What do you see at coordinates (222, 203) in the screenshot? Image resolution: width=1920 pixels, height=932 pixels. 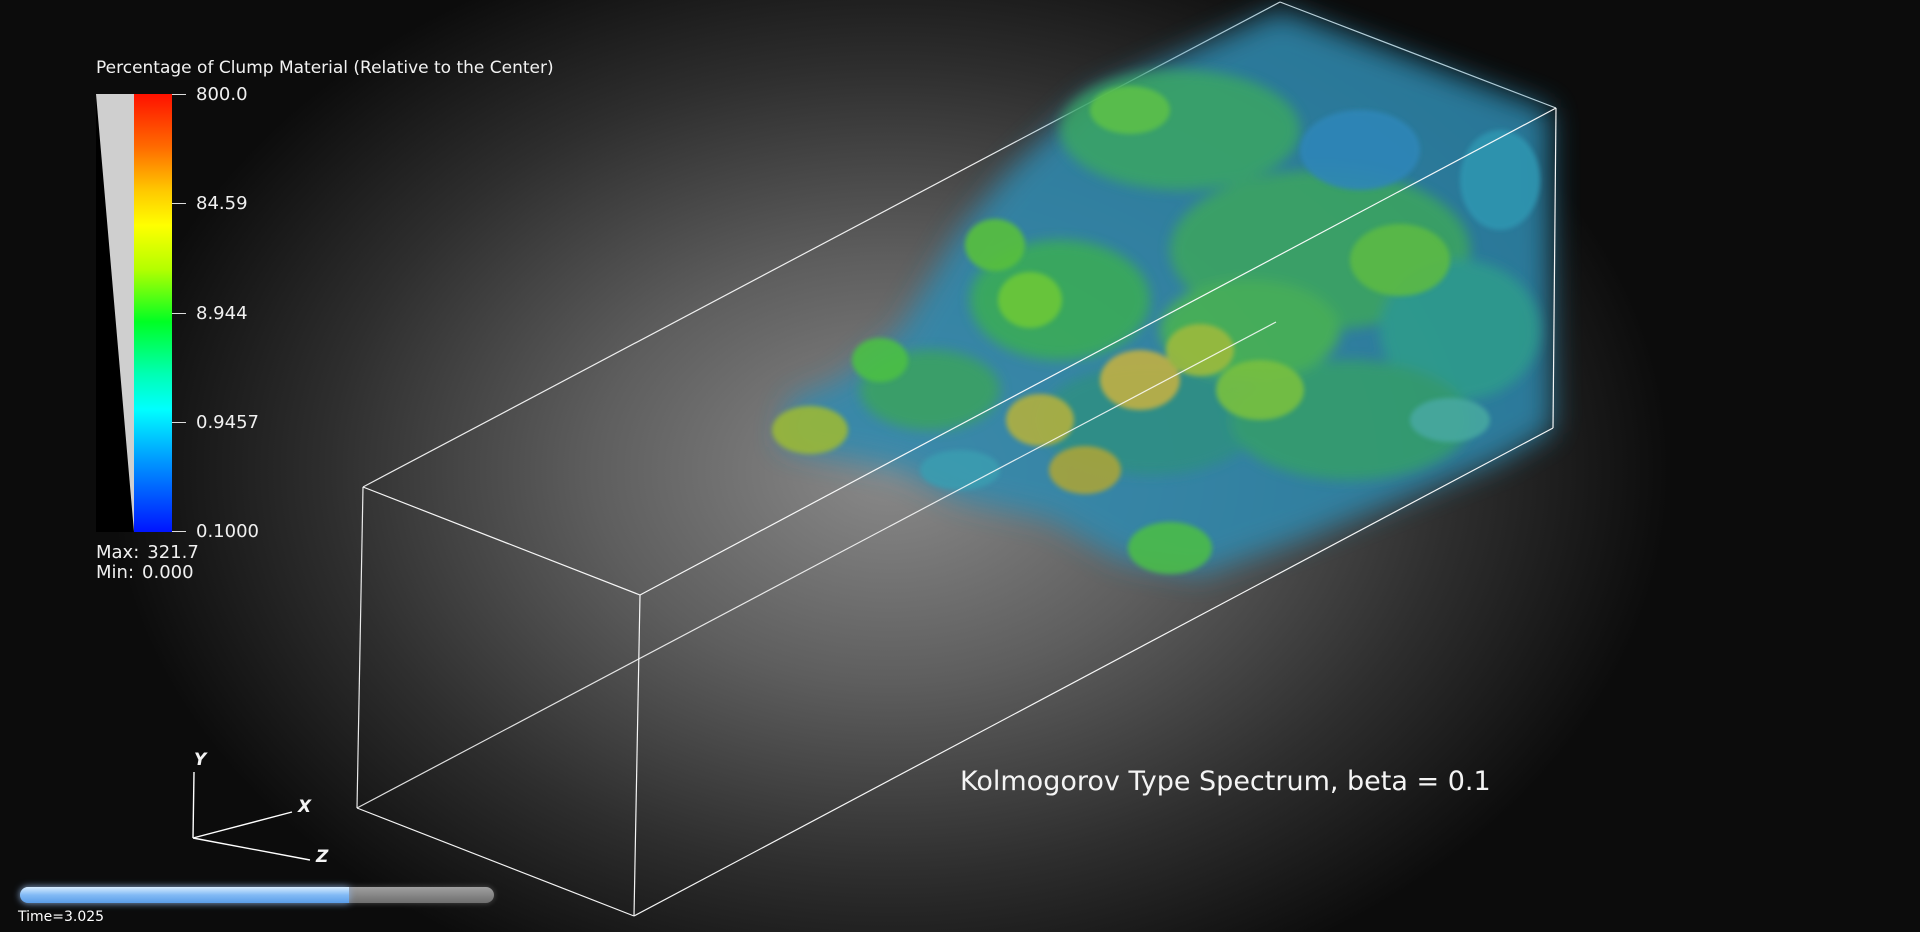 I see `legend-tick-label: 84.59` at bounding box center [222, 203].